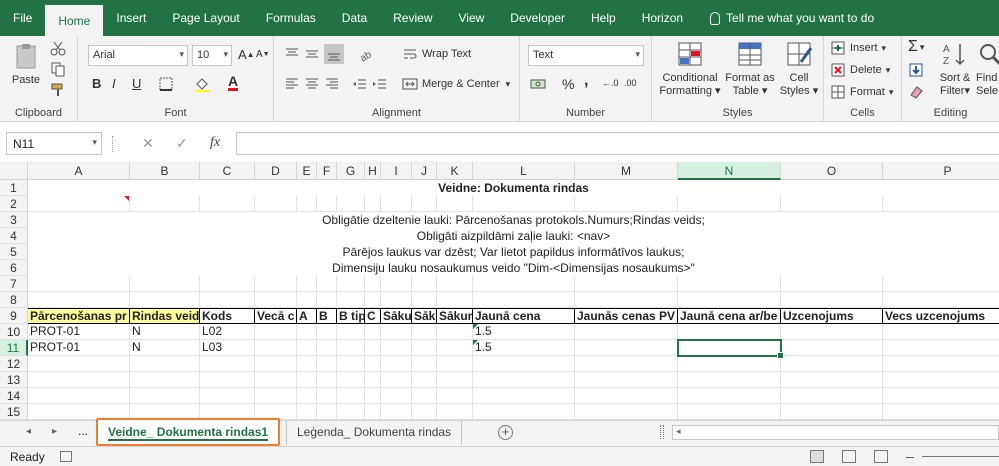 This screenshot has height=466, width=999. Describe the element at coordinates (472, 18) in the screenshot. I see `ribbon-tab-view: View` at that location.